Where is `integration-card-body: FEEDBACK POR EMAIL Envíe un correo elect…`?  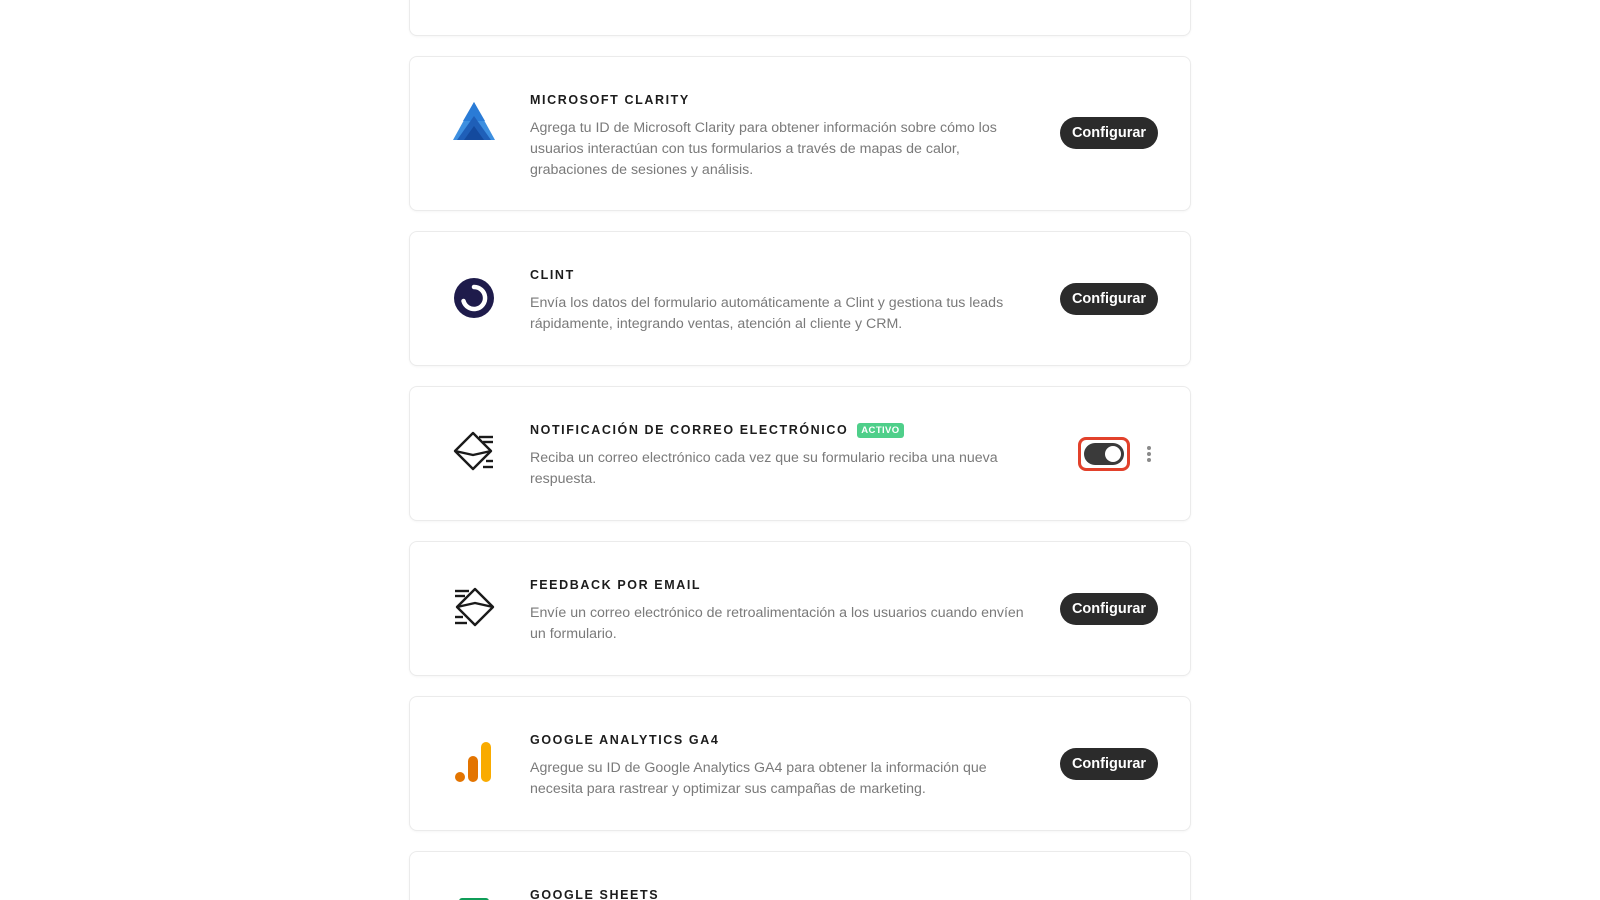
integration-card-body: FEEDBACK POR EMAIL Envíe un correo elect… is located at coordinates (785, 610).